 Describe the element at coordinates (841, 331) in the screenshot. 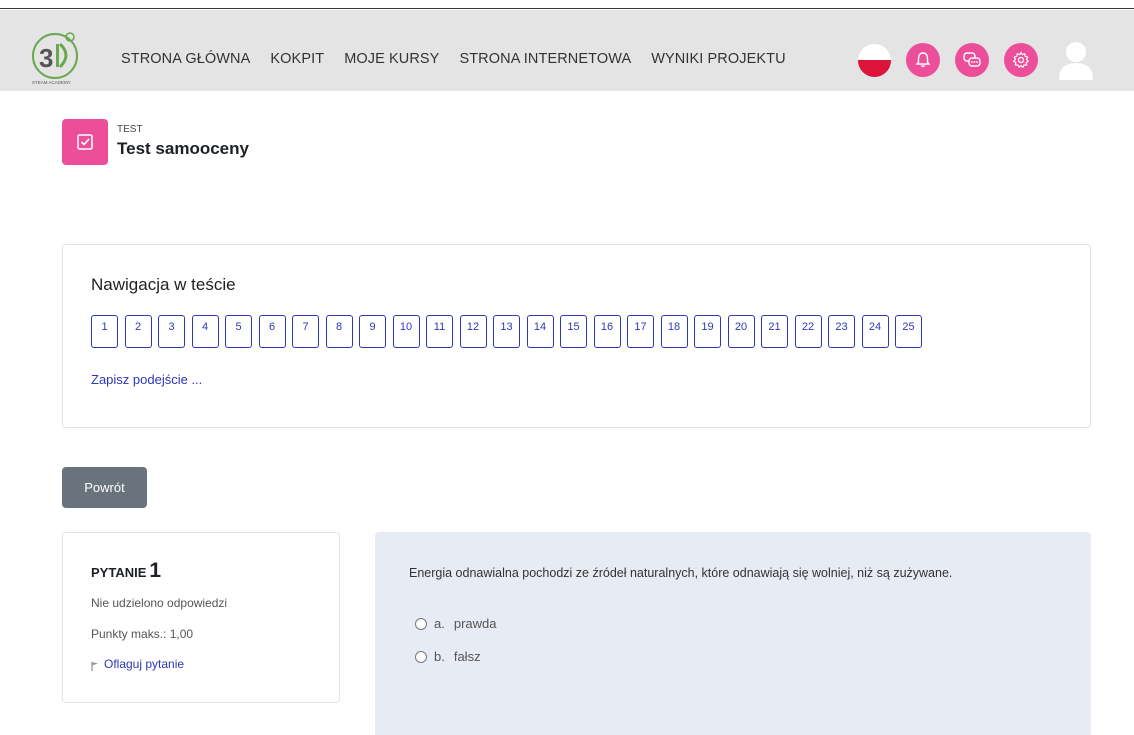

I see `question-nav-button-23: 23` at that location.